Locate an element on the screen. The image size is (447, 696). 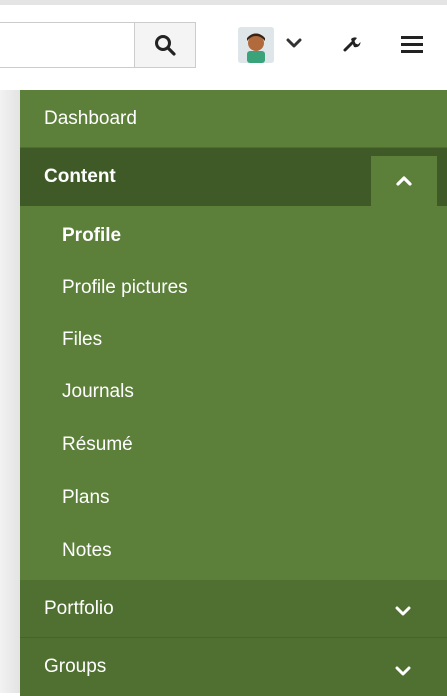
search-input is located at coordinates (67, 45).